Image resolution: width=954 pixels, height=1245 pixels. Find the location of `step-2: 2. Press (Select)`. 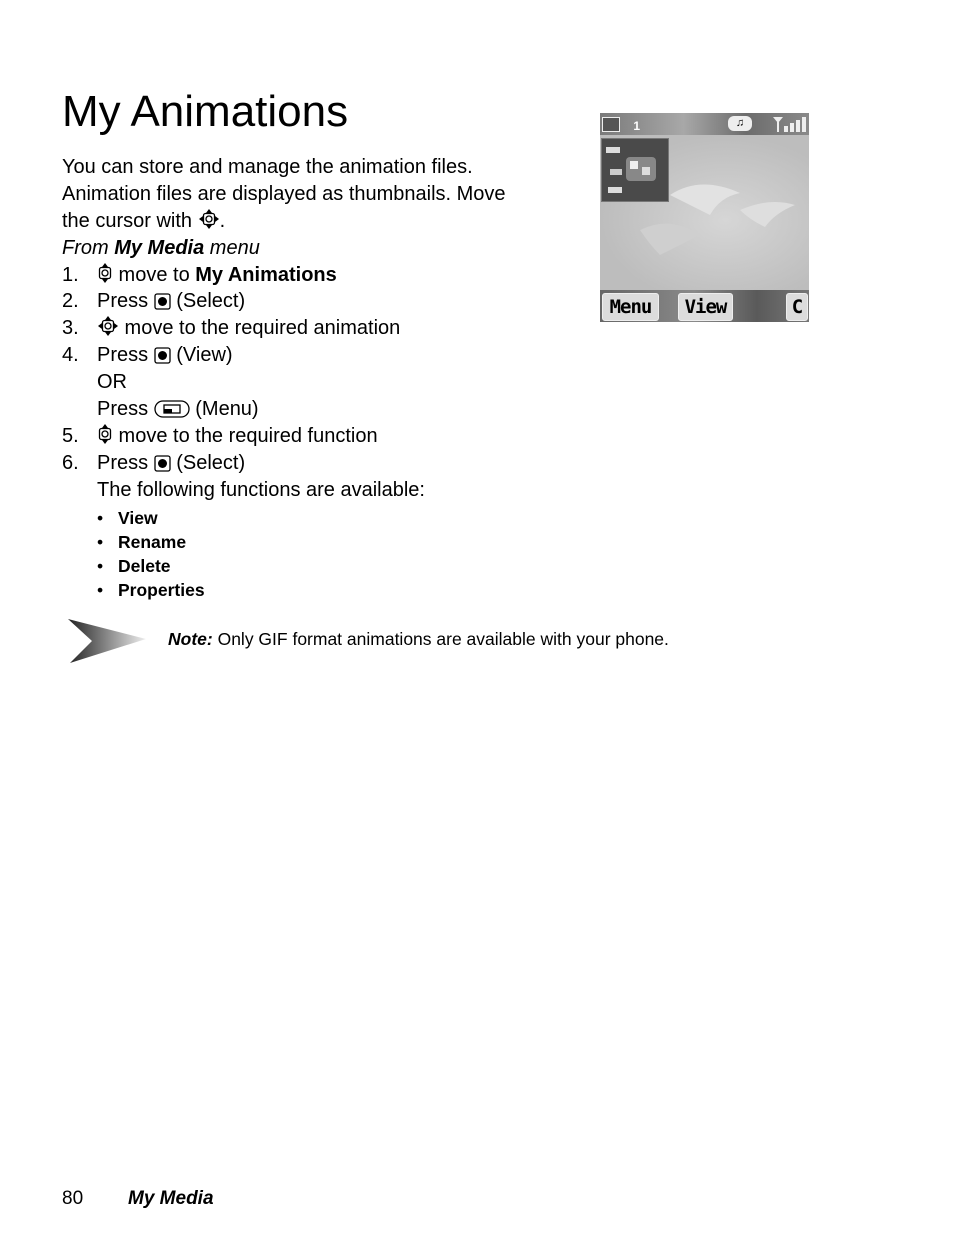

step-2: 2. Press (Select) is located at coordinates (322, 301).